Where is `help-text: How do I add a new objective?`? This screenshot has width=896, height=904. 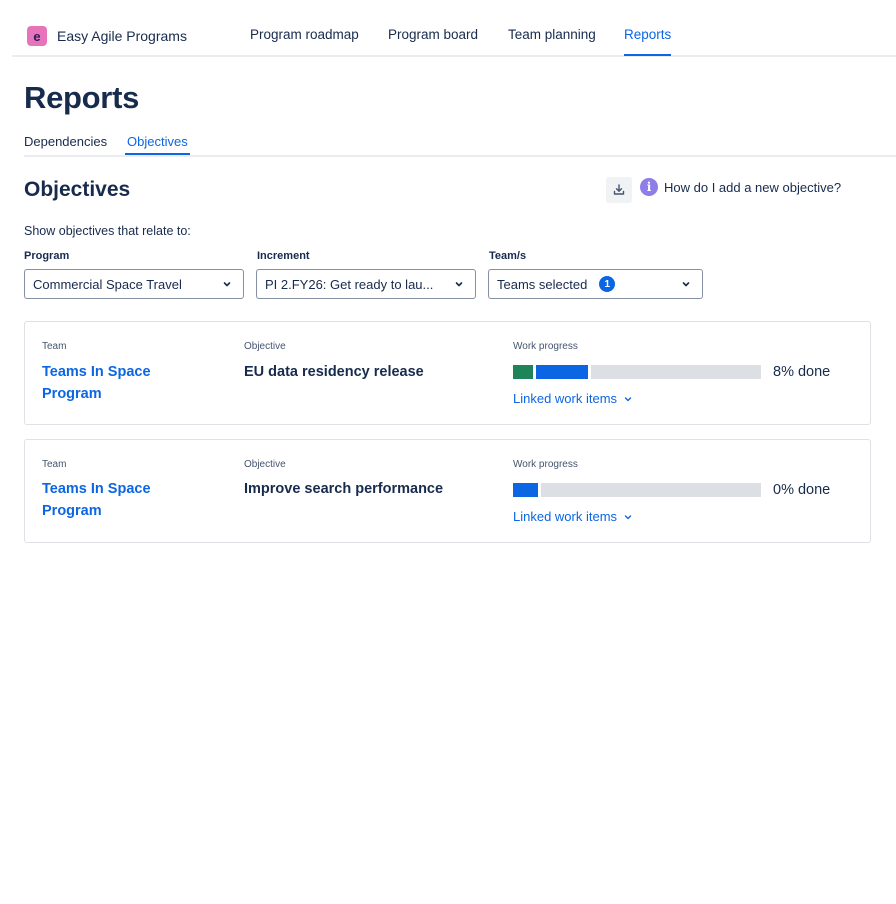
help-text: How do I add a new objective? is located at coordinates (753, 187).